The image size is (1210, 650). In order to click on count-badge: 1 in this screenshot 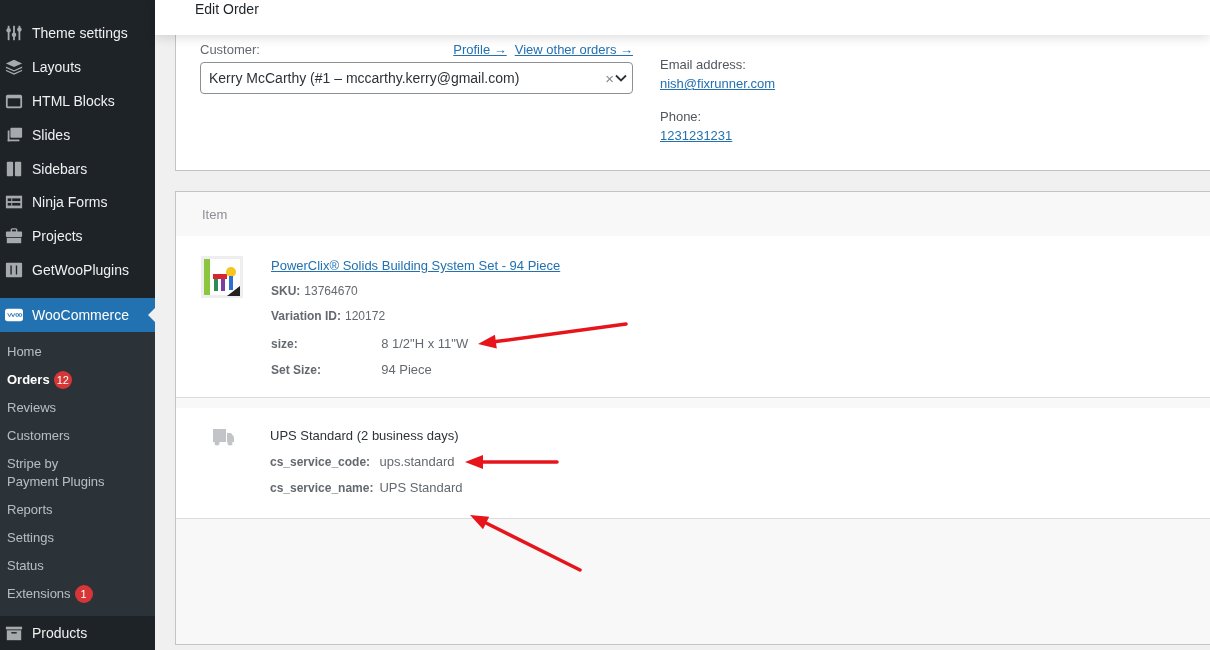, I will do `click(83, 594)`.